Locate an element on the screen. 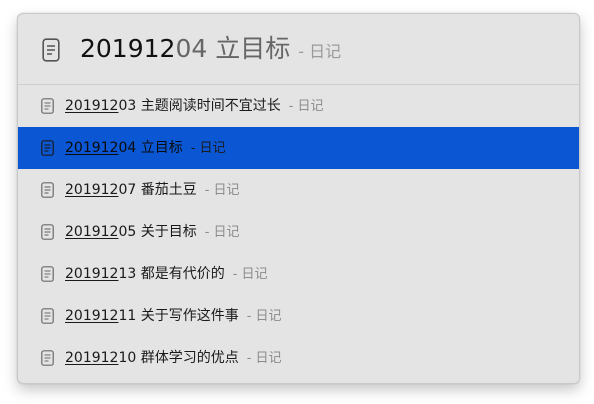 This screenshot has width=594, height=404. result-label: 20191204 立目标 - 日记 is located at coordinates (145, 148).